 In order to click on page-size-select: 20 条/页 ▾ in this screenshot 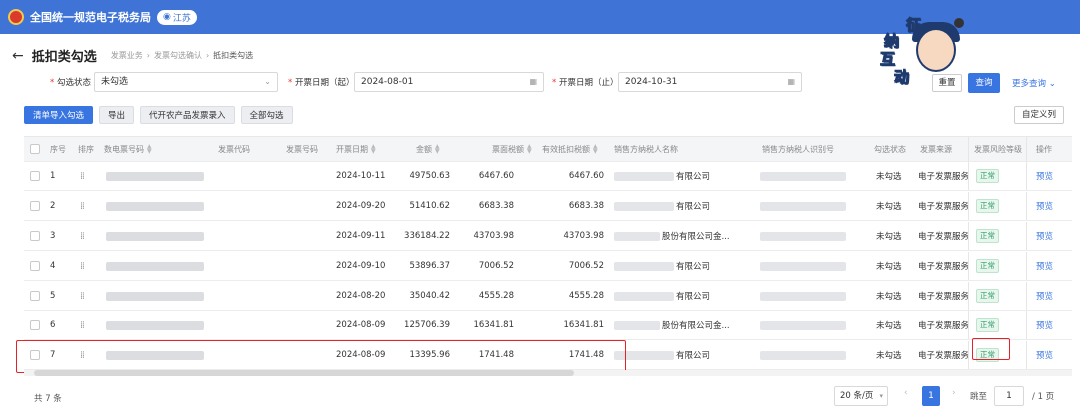, I will do `click(861, 396)`.